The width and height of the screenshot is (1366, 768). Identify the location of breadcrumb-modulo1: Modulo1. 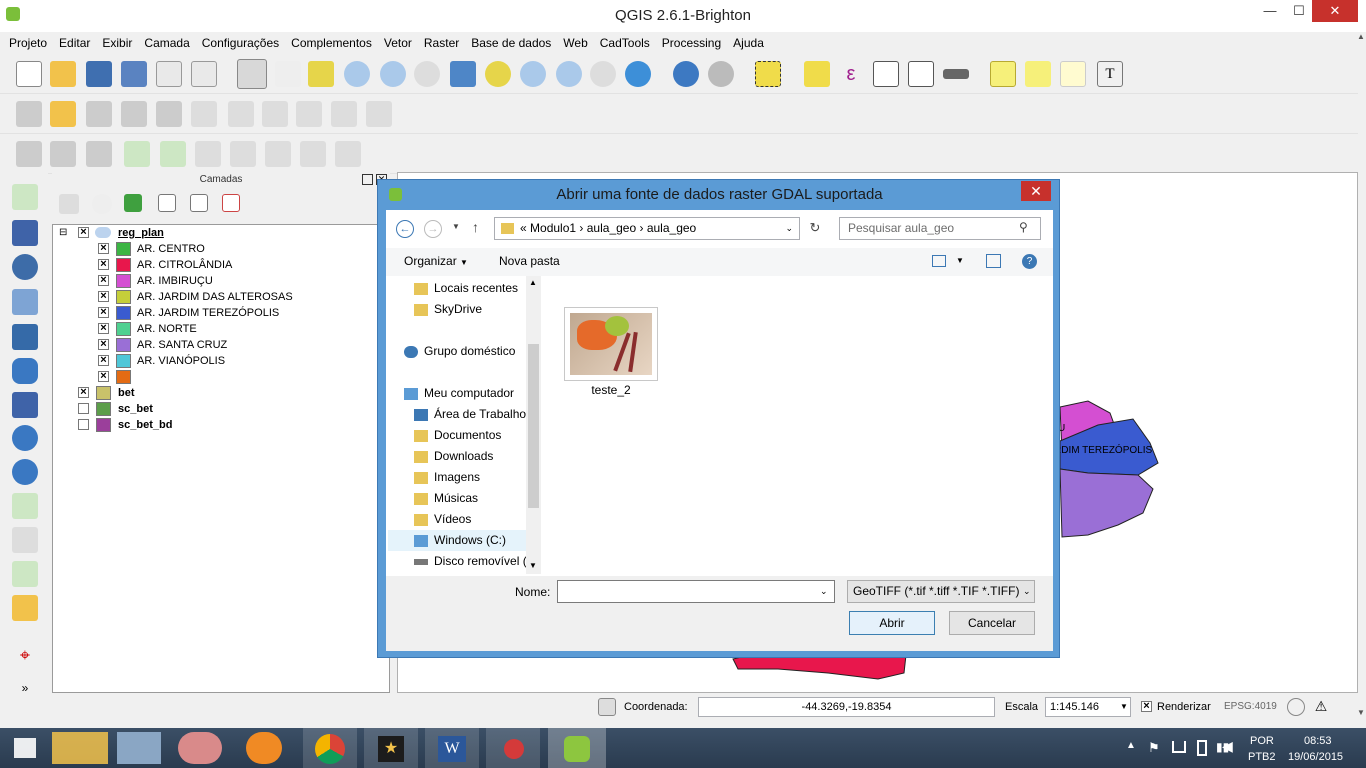
(553, 228).